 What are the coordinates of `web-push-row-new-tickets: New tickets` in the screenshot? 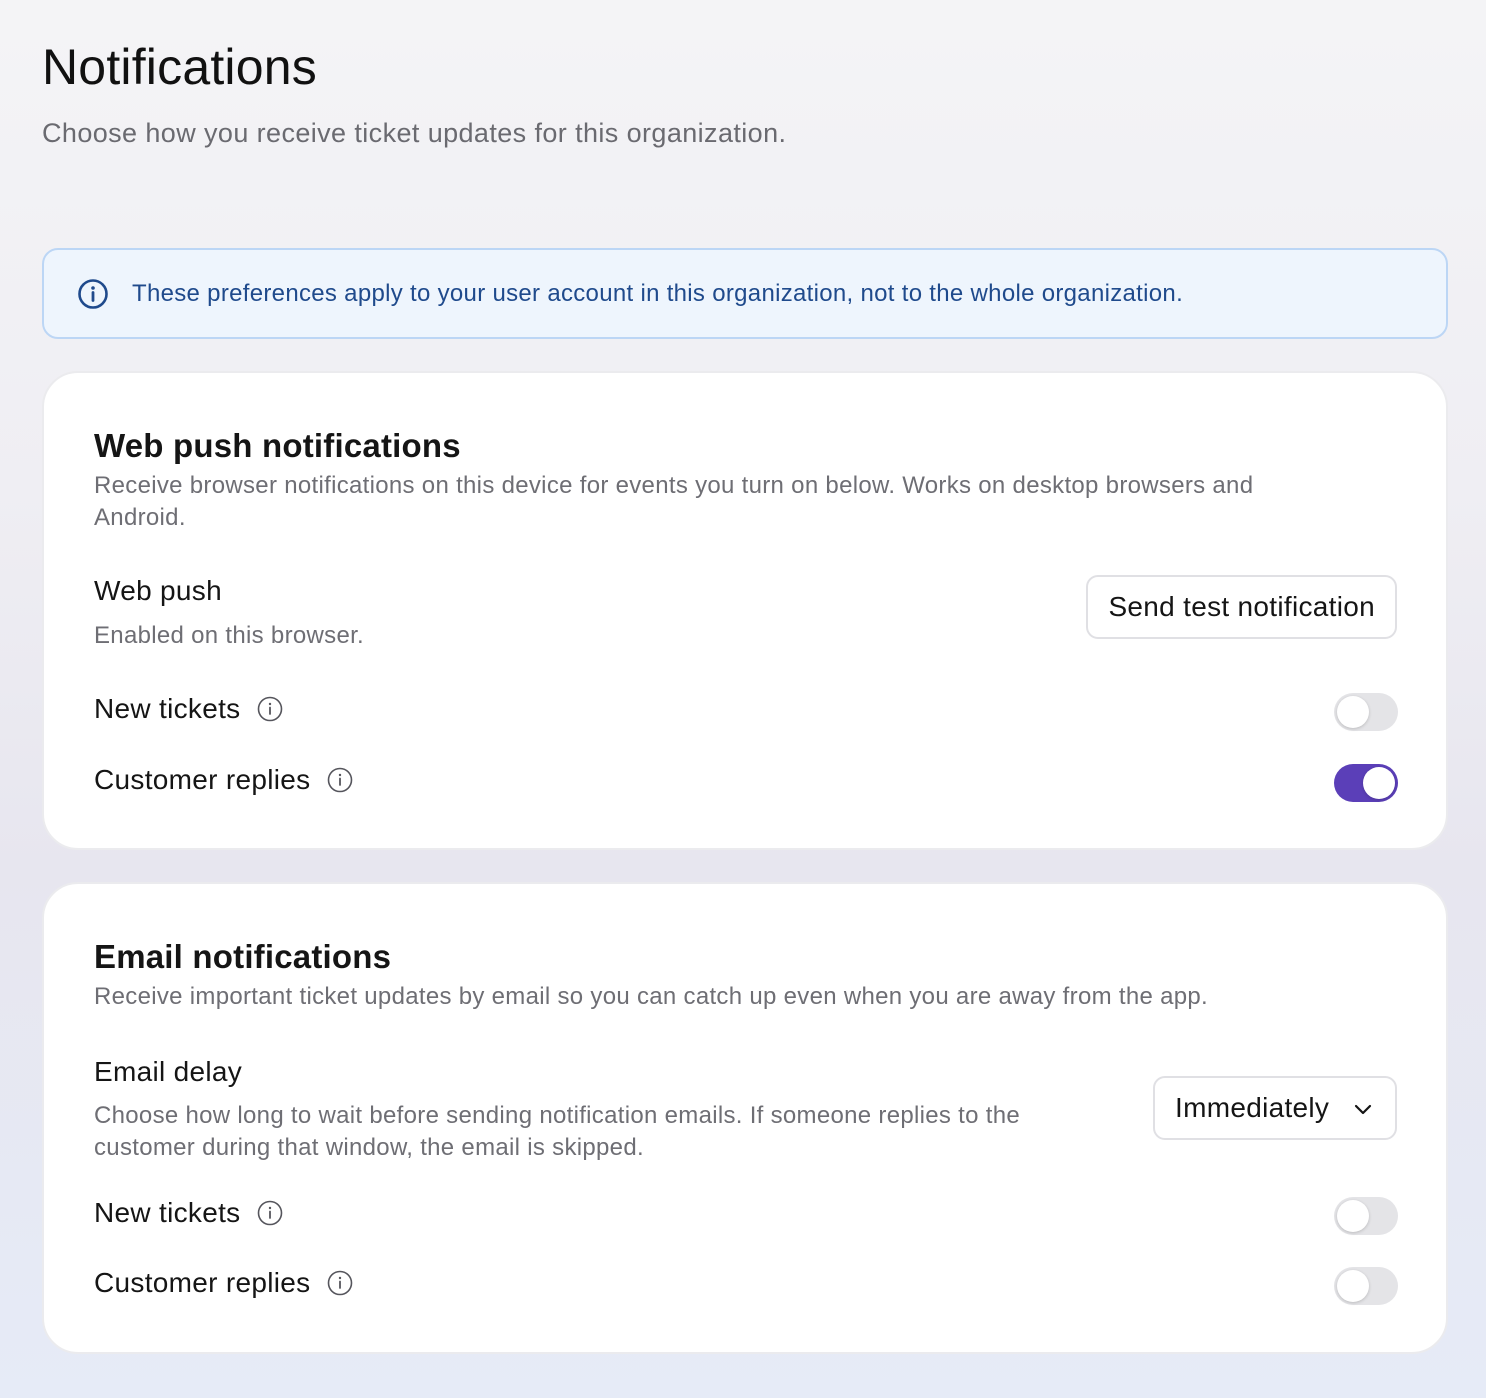 It's located at (189, 709).